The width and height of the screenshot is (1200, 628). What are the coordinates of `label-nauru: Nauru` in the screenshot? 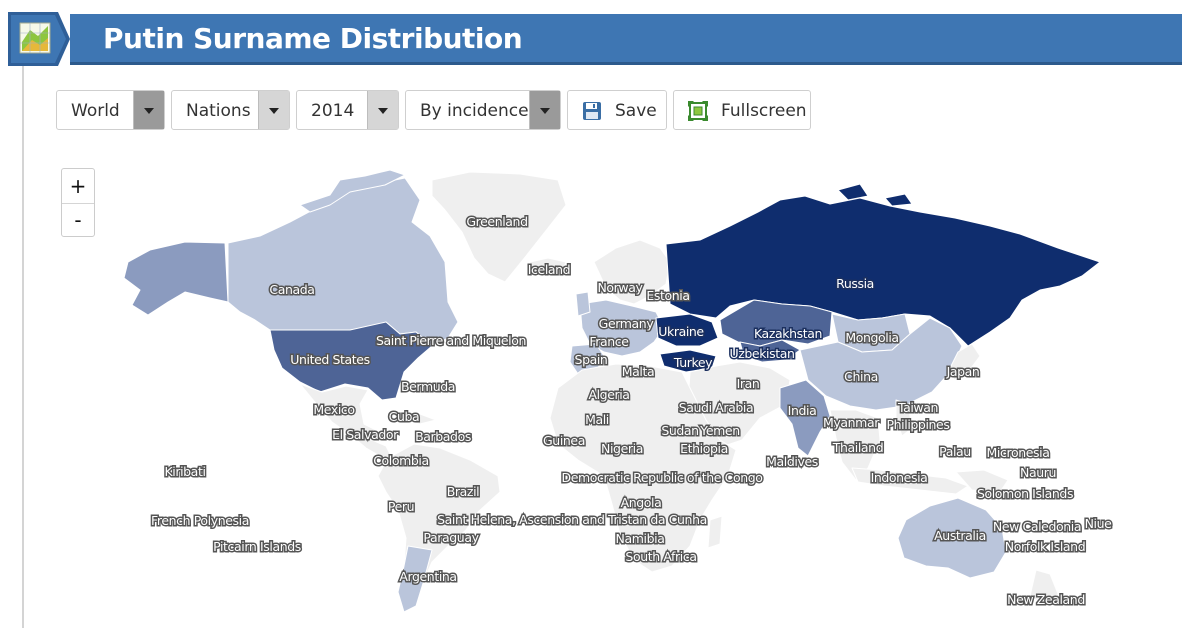 It's located at (1038, 472).